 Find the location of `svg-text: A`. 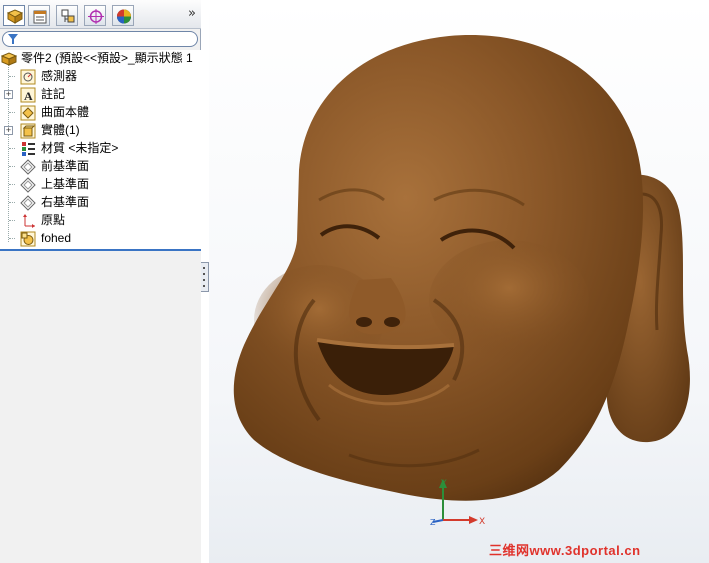

svg-text: A is located at coordinates (28, 96).